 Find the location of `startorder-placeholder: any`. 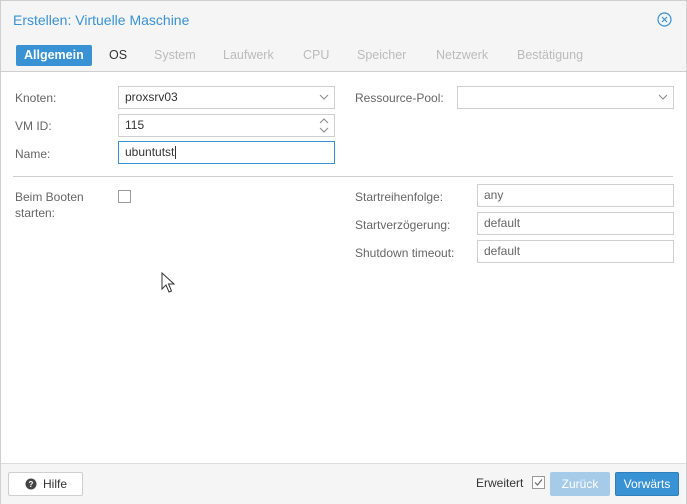

startorder-placeholder: any is located at coordinates (494, 195).